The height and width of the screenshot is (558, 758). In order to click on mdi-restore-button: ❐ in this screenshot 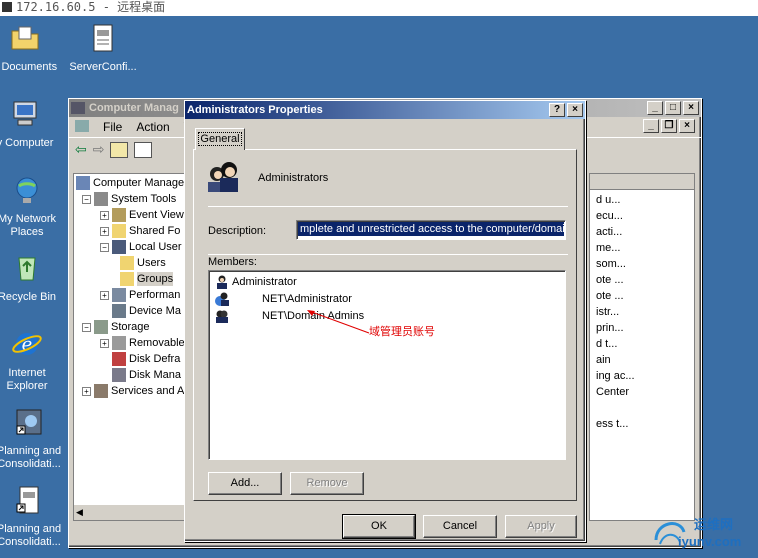, I will do `click(669, 126)`.